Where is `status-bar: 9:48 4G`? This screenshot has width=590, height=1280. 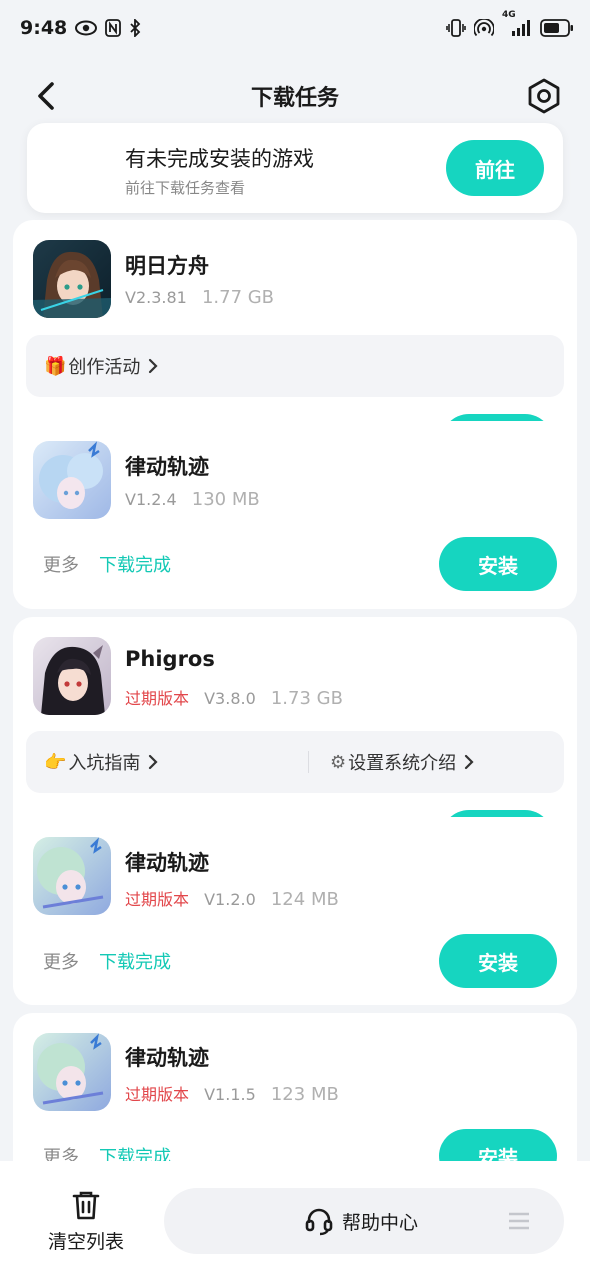 status-bar: 9:48 4G is located at coordinates (295, 28).